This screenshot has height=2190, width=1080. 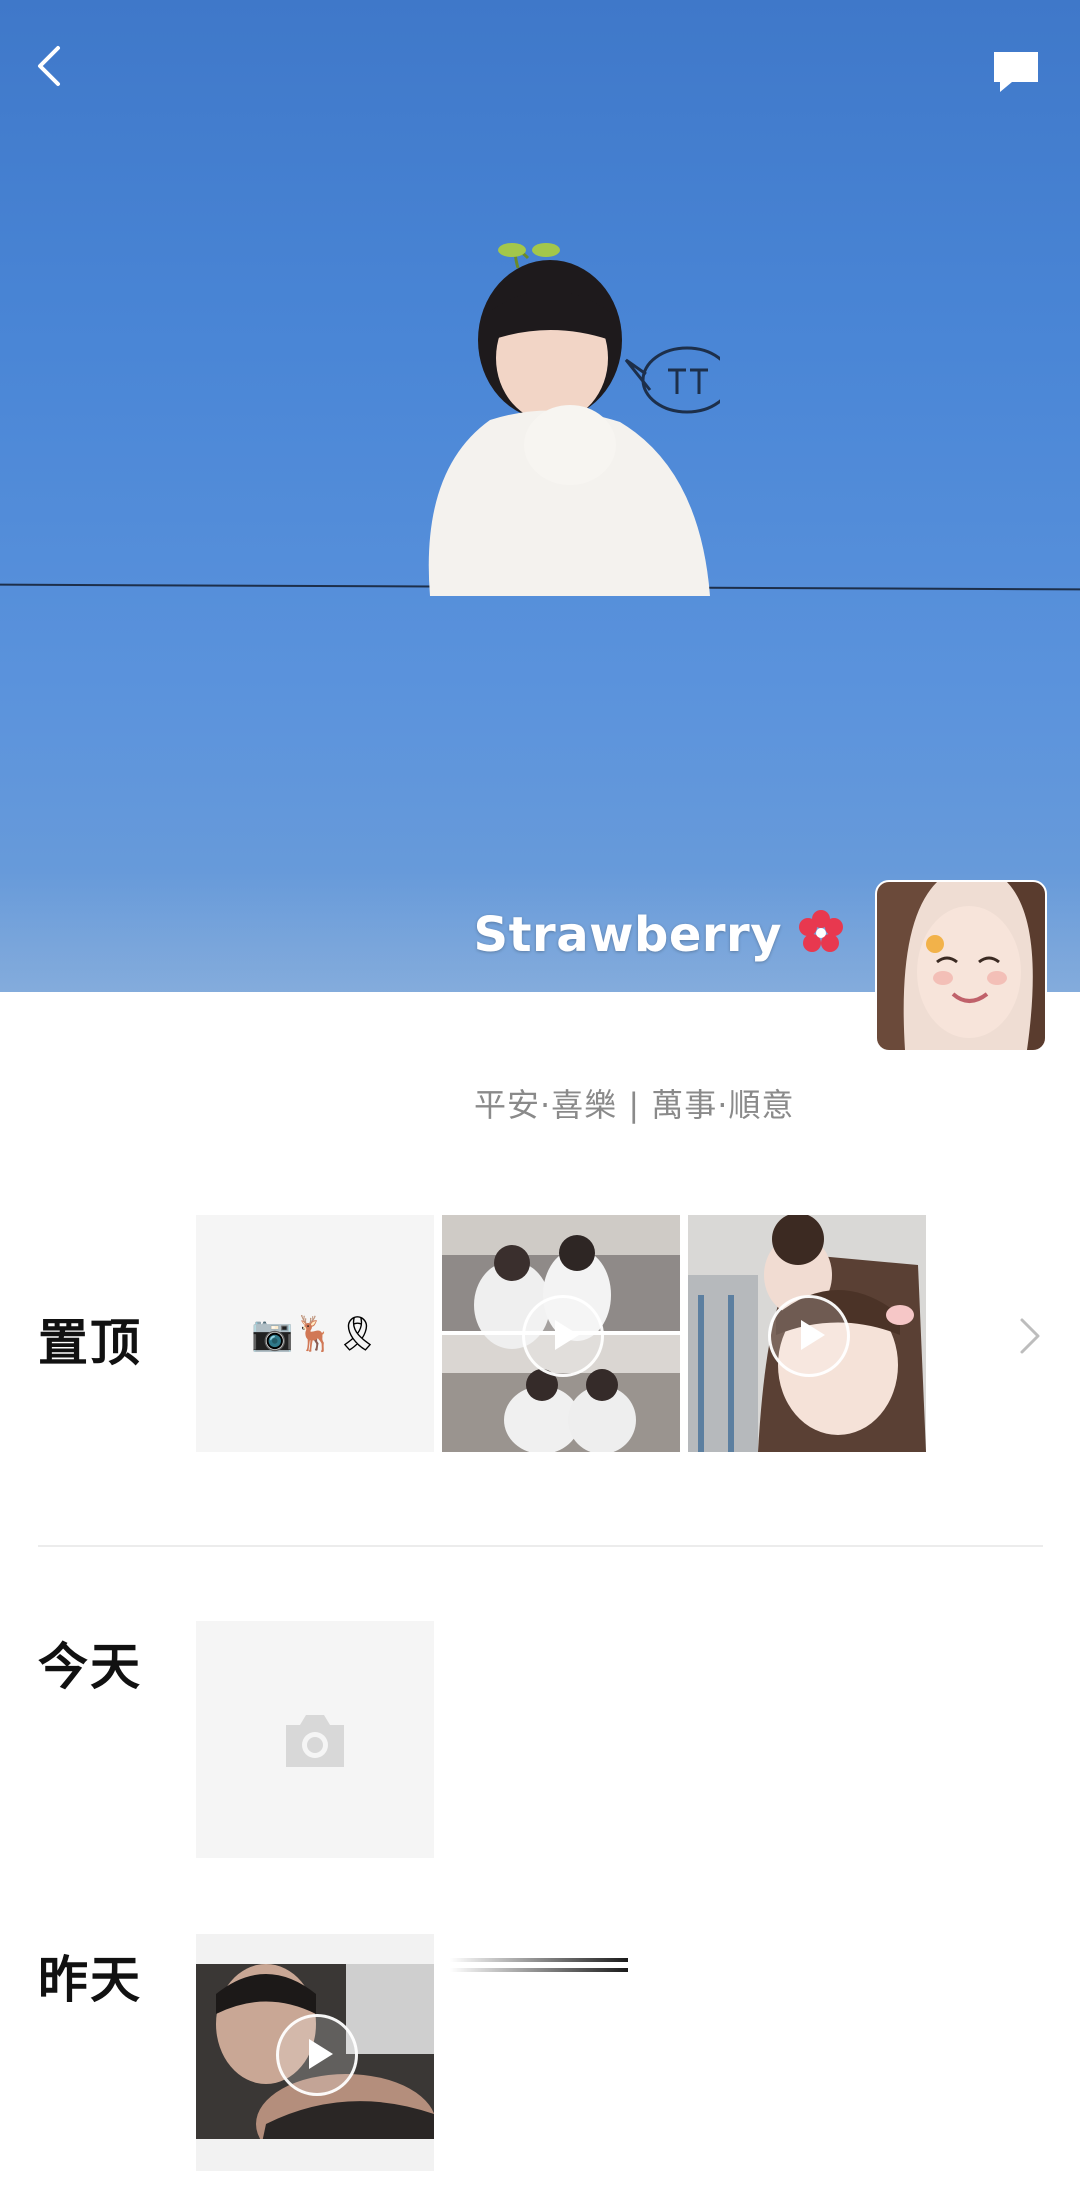 What do you see at coordinates (539, 1965) in the screenshot?
I see `loading-placeholder` at bounding box center [539, 1965].